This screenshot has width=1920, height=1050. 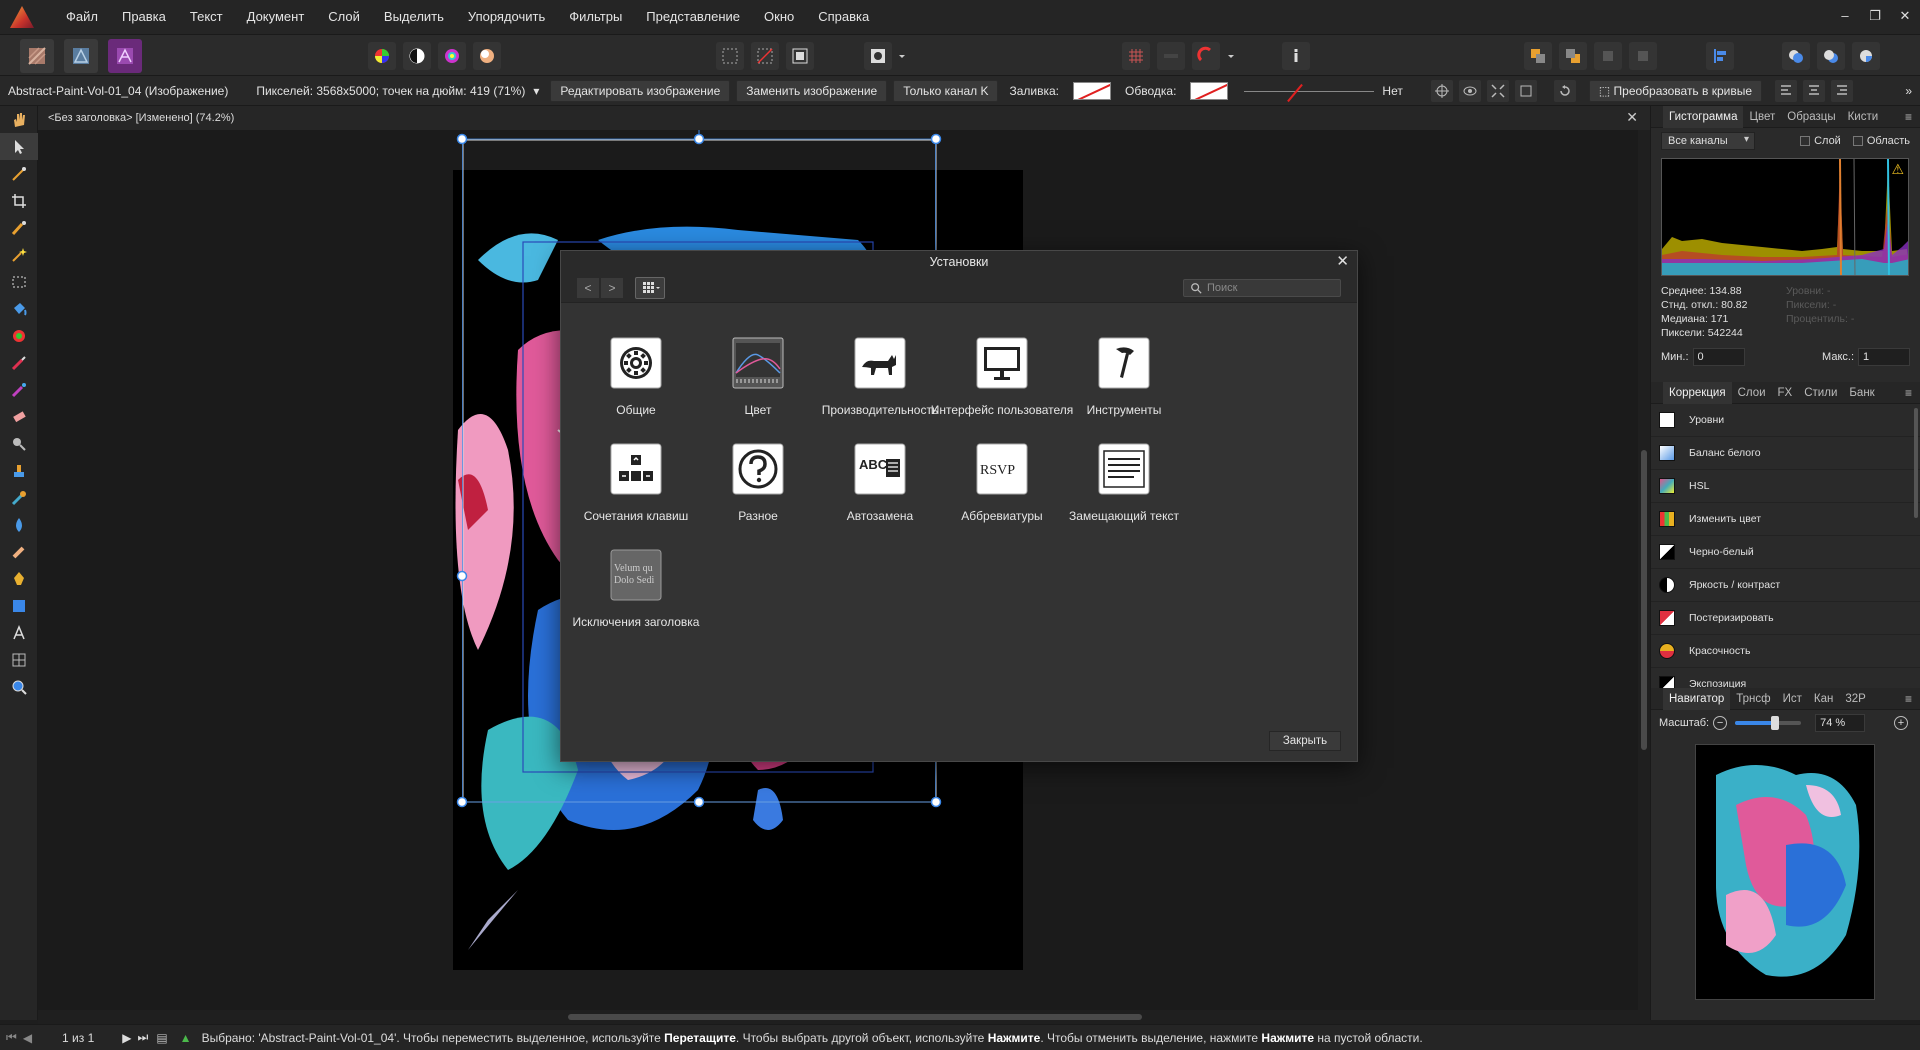 What do you see at coordinates (1124, 483) in the screenshot?
I see `pref-placeholder-text: Замещающий текст` at bounding box center [1124, 483].